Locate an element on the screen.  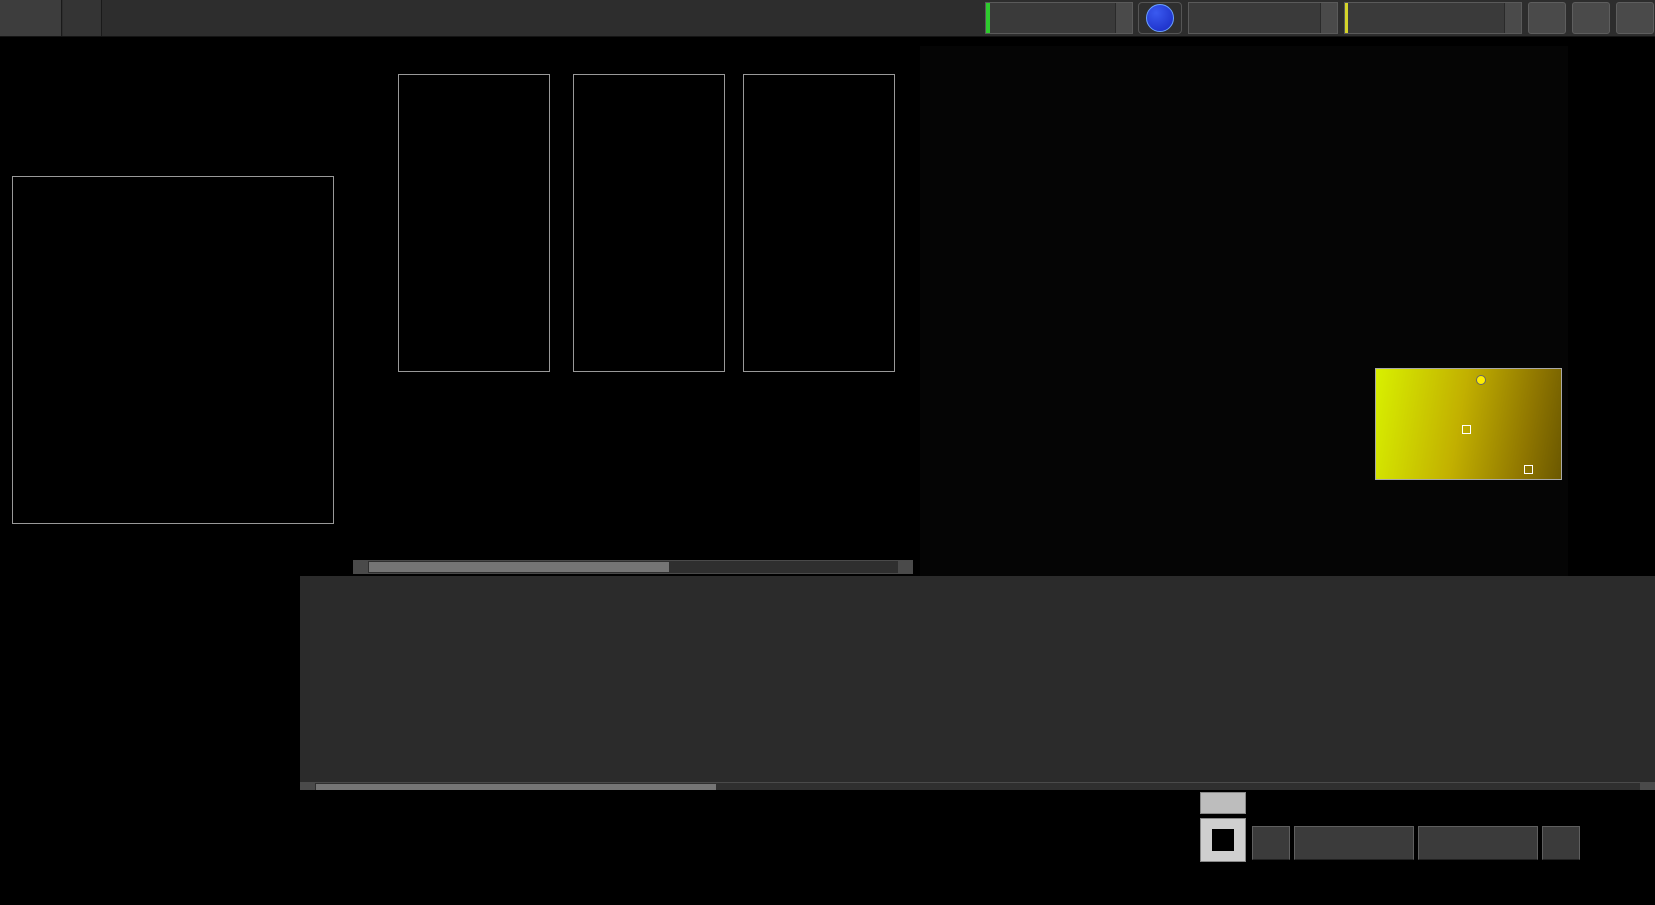
deltac-chart is located at coordinates (635, 226).